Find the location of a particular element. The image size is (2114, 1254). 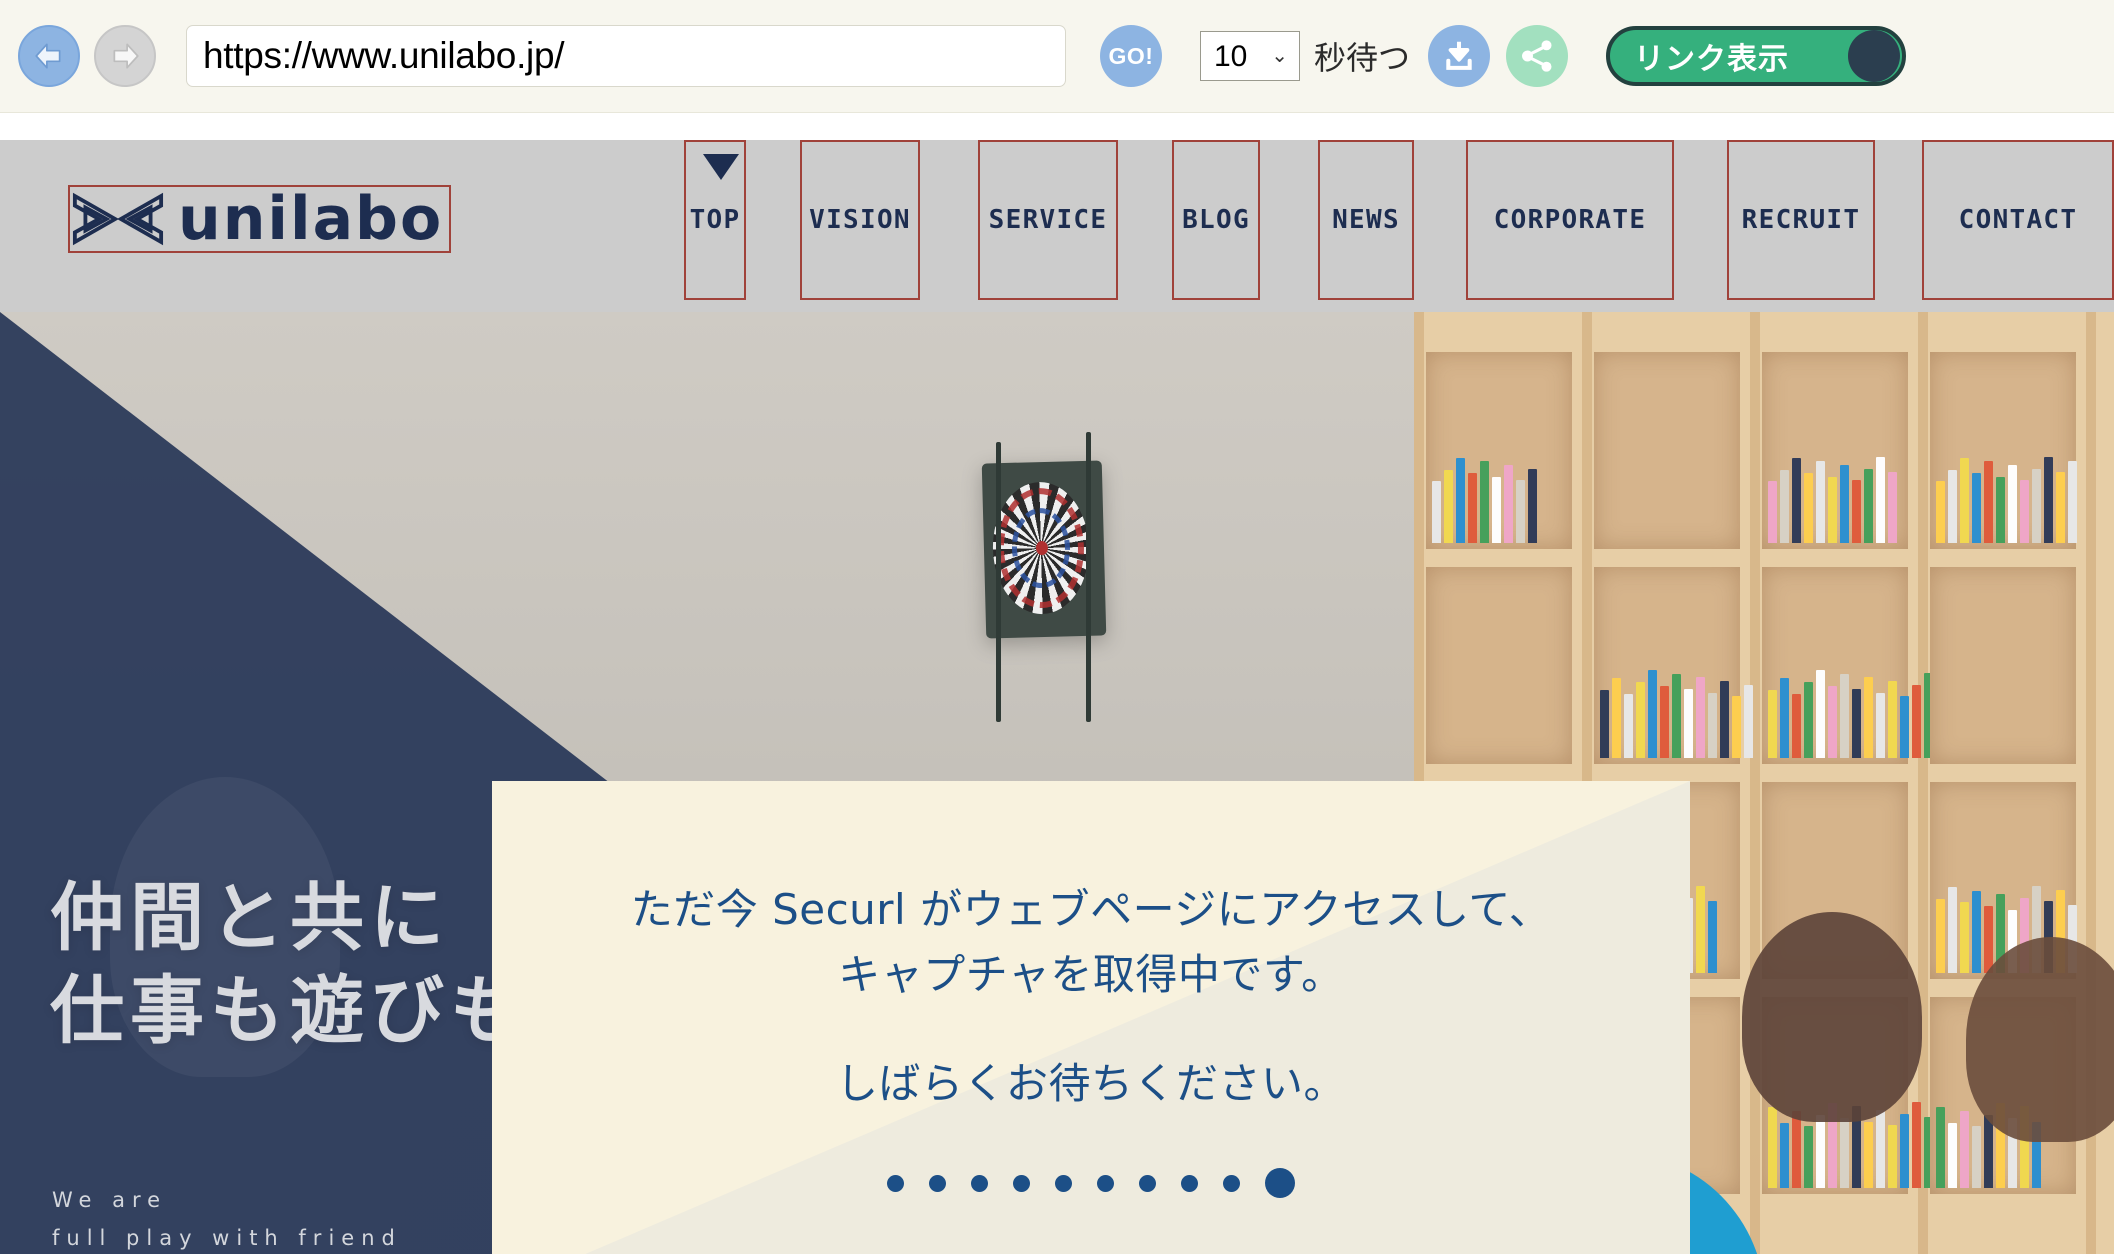

nav-item-label: RECRUIT is located at coordinates (1801, 220).